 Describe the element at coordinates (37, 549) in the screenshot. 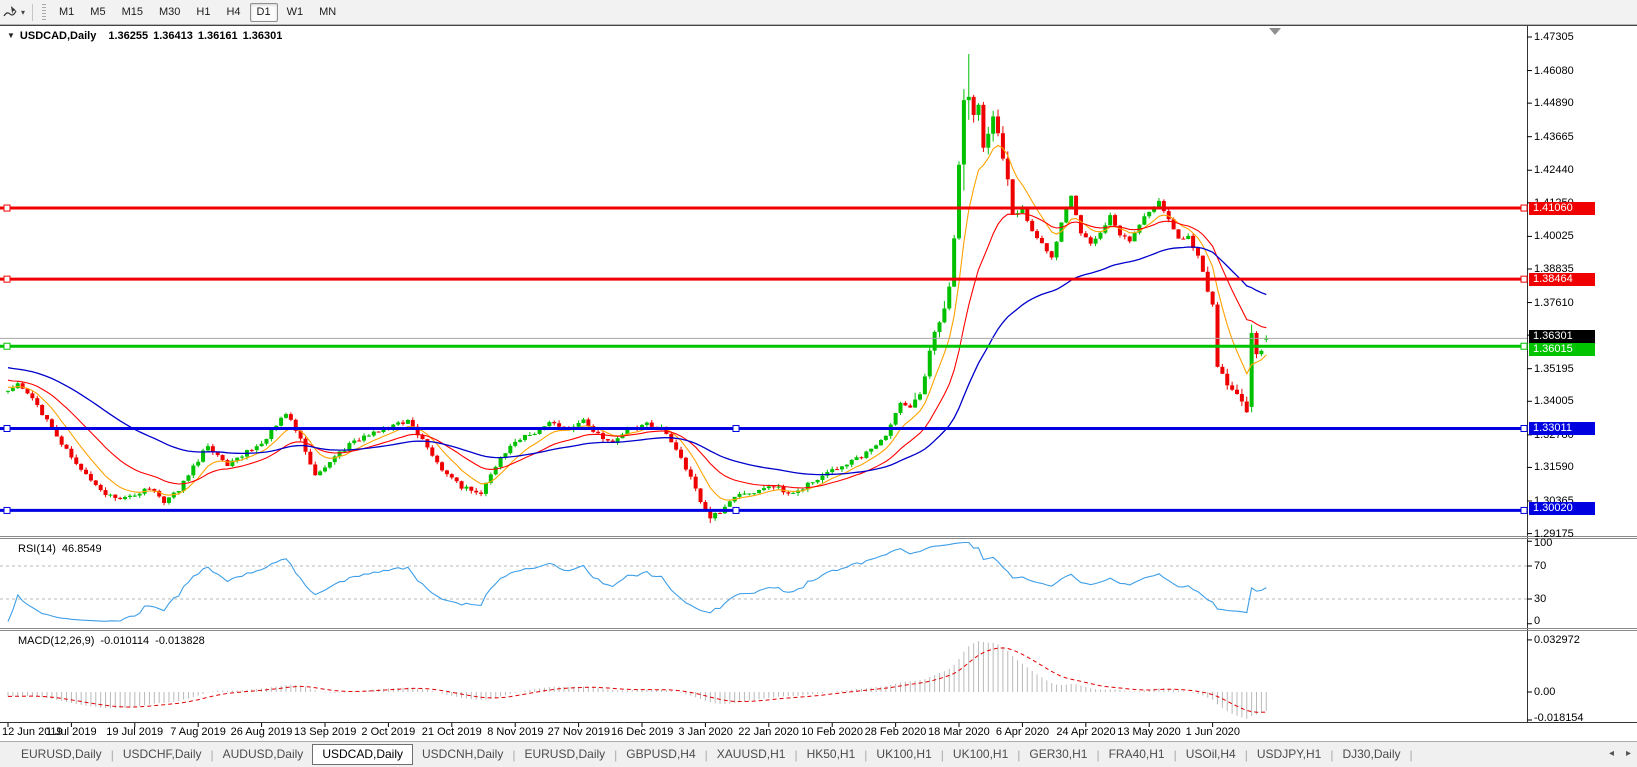

I see `rsi-name: RSI(14)` at that location.